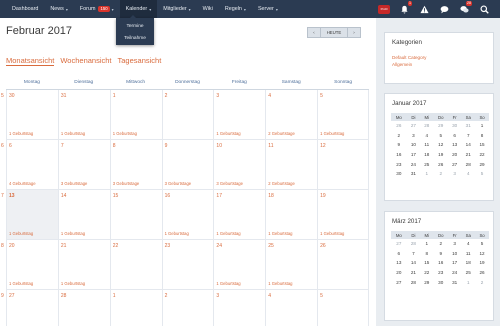 The image size is (500, 326). What do you see at coordinates (454, 273) in the screenshot?
I see `mini-calendar-day: 24` at bounding box center [454, 273].